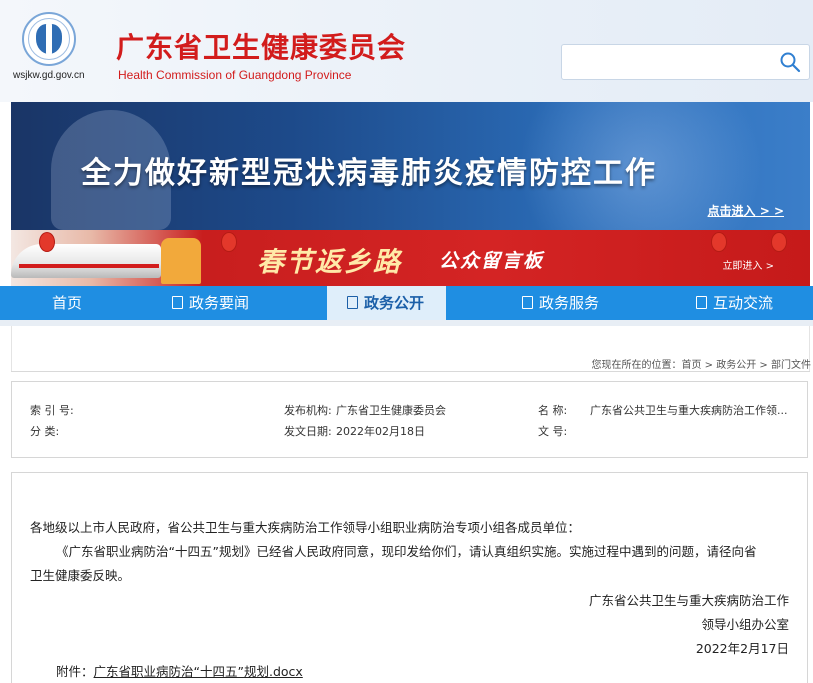  Describe the element at coordinates (553, 410) in the screenshot. I see `name-label: 名 称:` at that location.